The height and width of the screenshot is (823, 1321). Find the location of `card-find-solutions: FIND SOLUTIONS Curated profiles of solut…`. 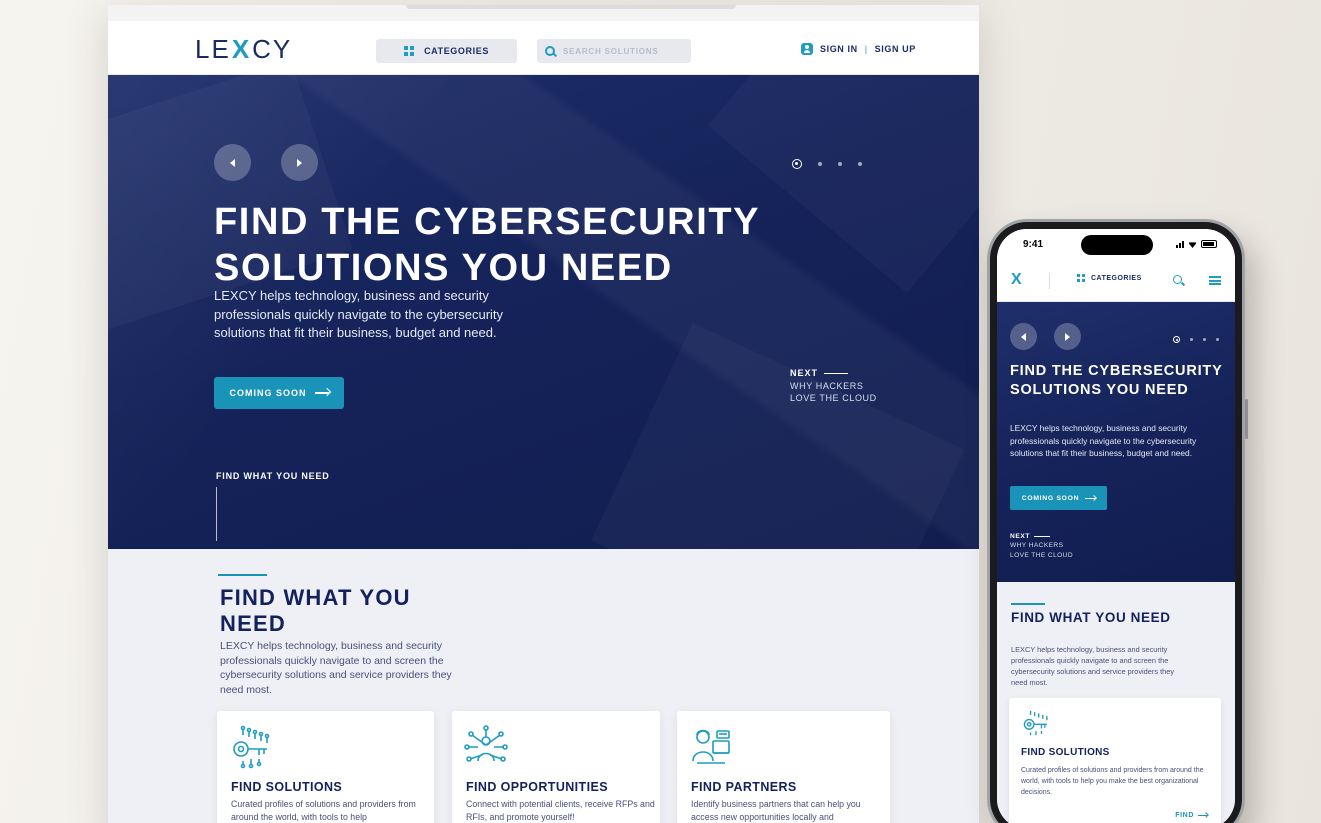

card-find-solutions: FIND SOLUTIONS Curated profiles of solut… is located at coordinates (325, 767).